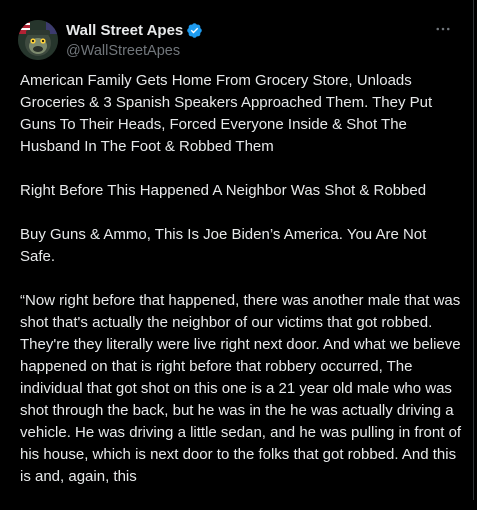  Describe the element at coordinates (38, 40) in the screenshot. I see `ape-avatar-icon` at that location.